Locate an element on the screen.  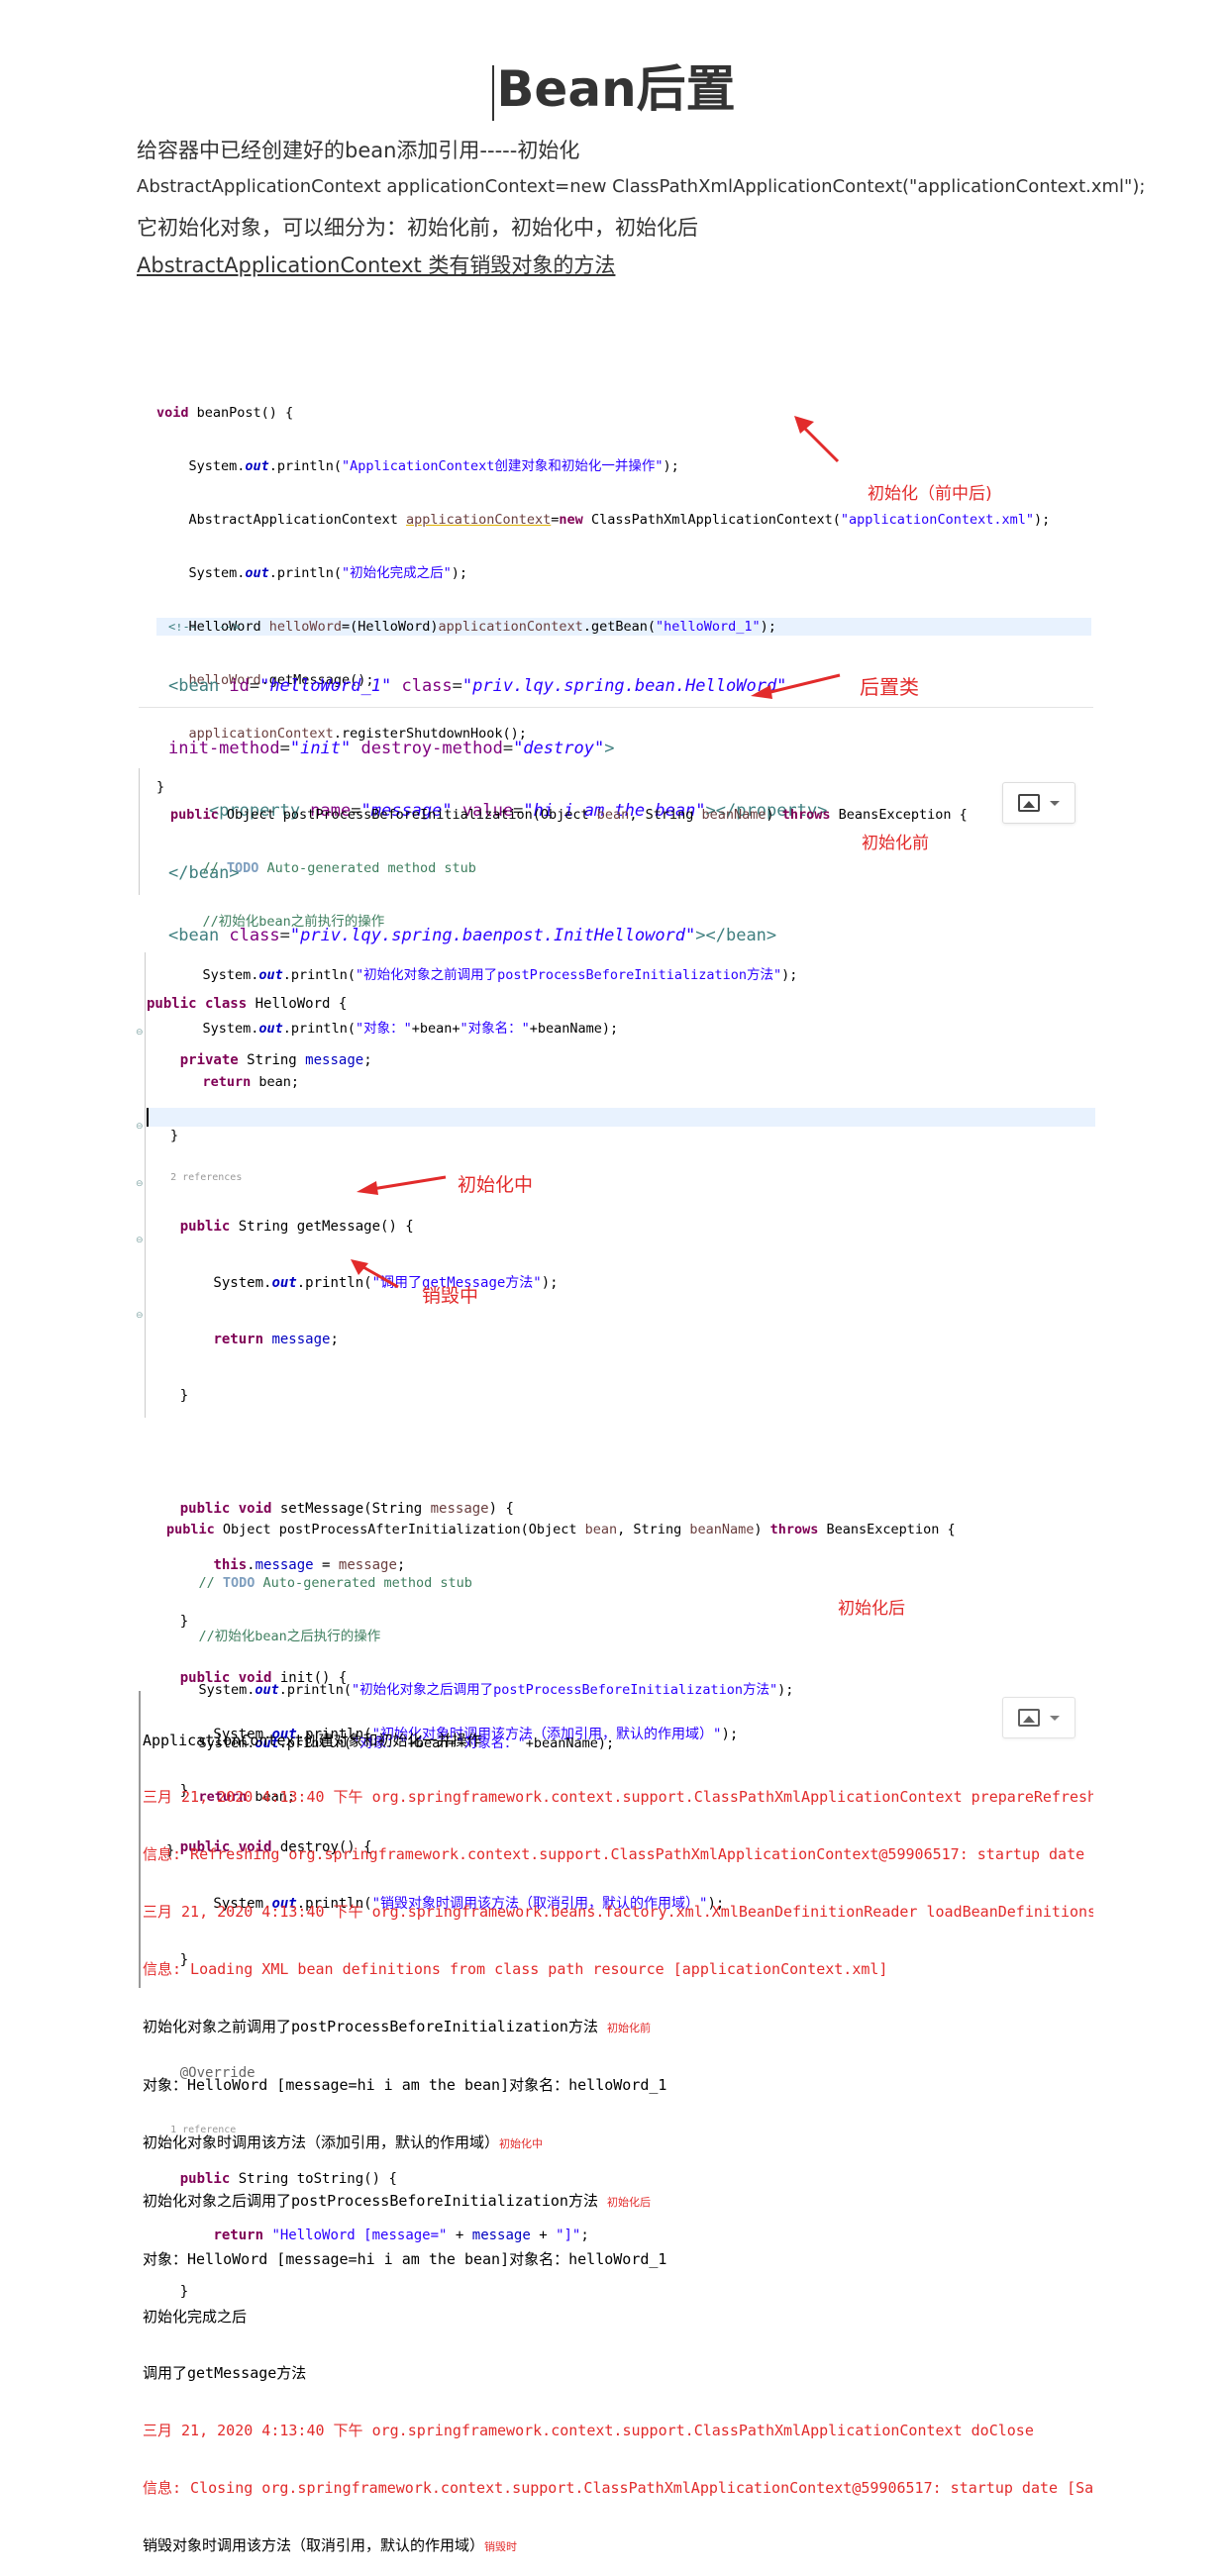
code-token: HelloWord { is located at coordinates (297, 1004).